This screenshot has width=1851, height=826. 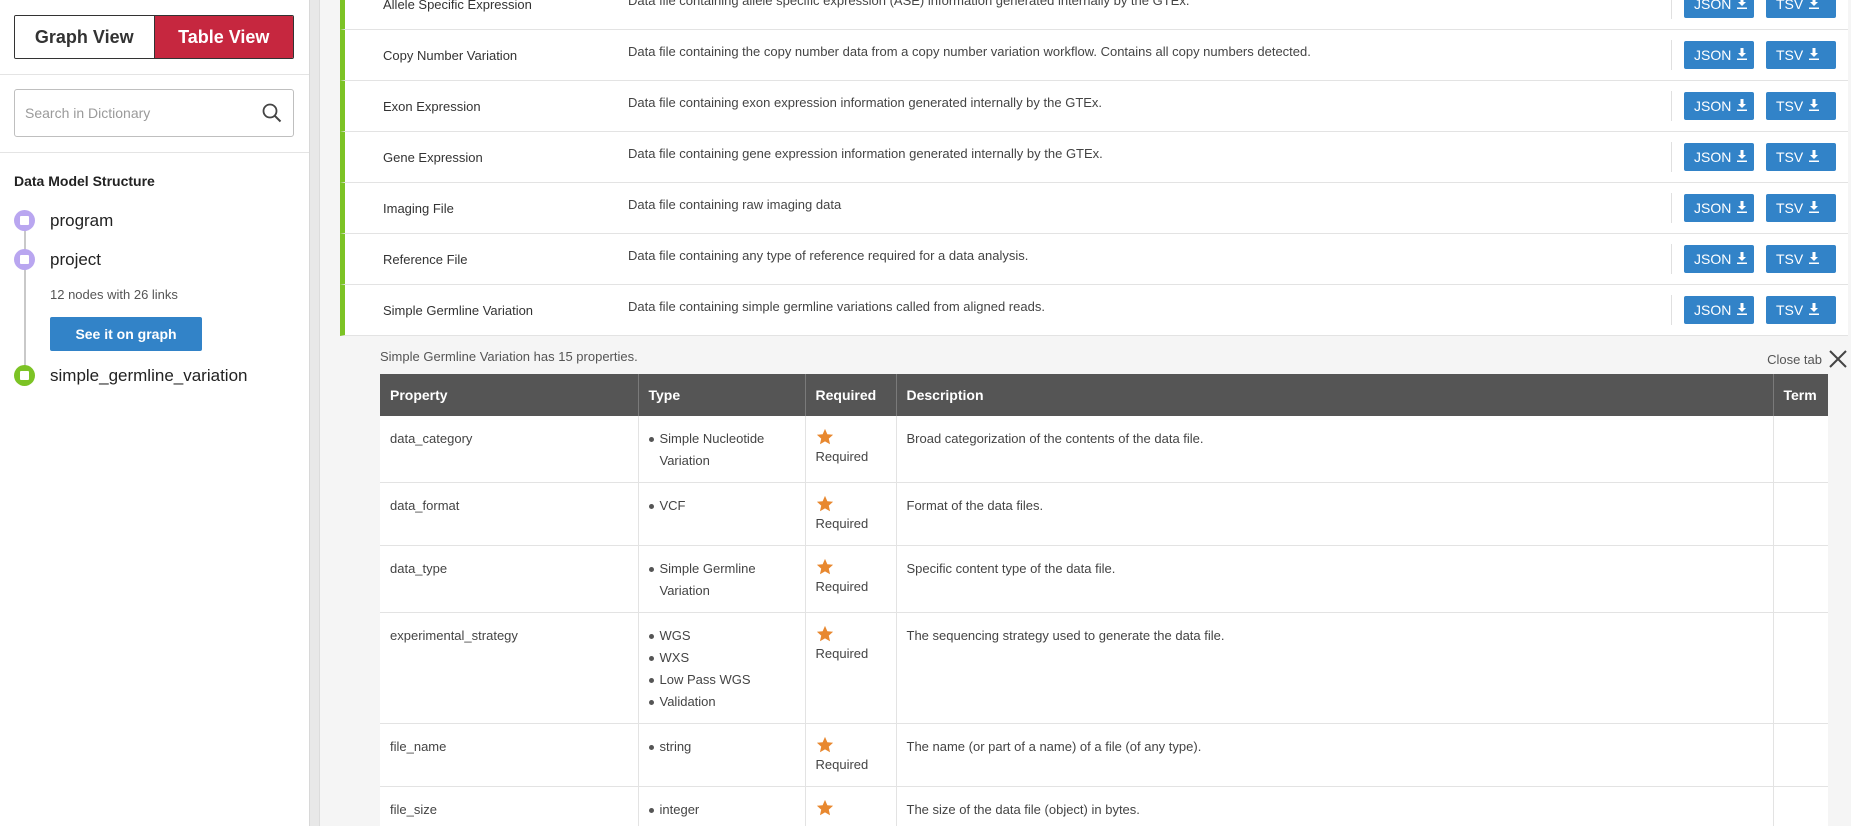 What do you see at coordinates (509, 395) in the screenshot?
I see `column-header-property: Property` at bounding box center [509, 395].